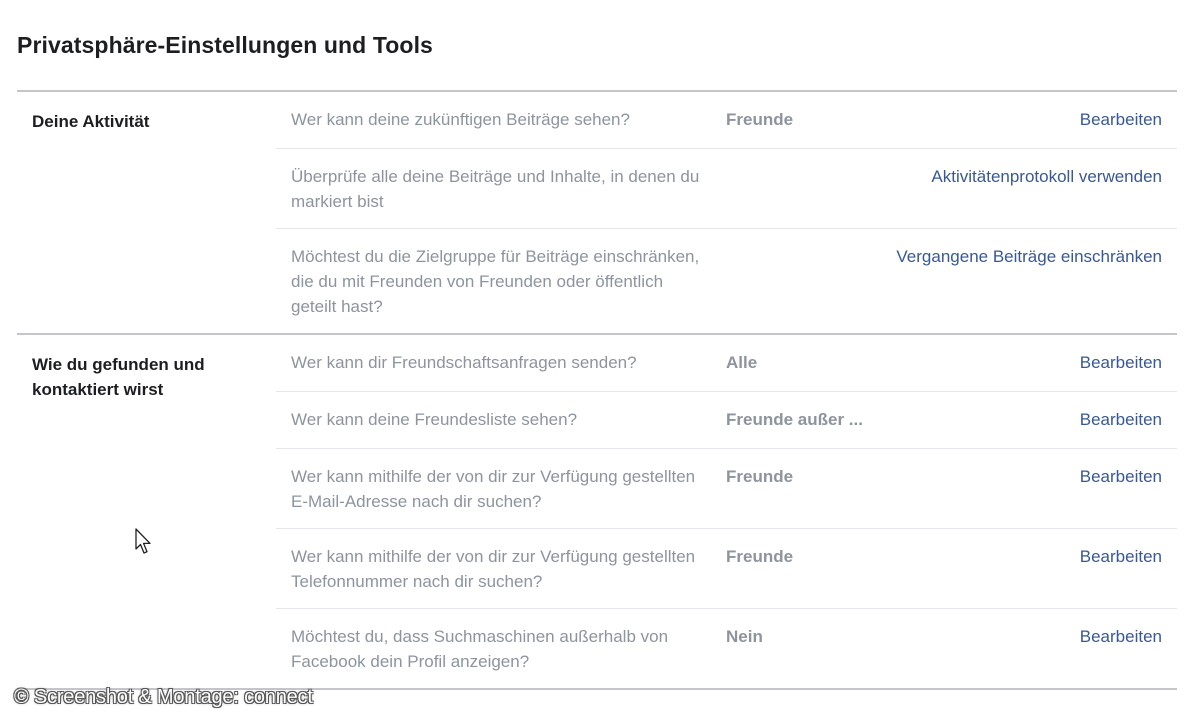 Image resolution: width=1200 pixels, height=720 pixels. I want to click on setting-value: Alle, so click(742, 362).